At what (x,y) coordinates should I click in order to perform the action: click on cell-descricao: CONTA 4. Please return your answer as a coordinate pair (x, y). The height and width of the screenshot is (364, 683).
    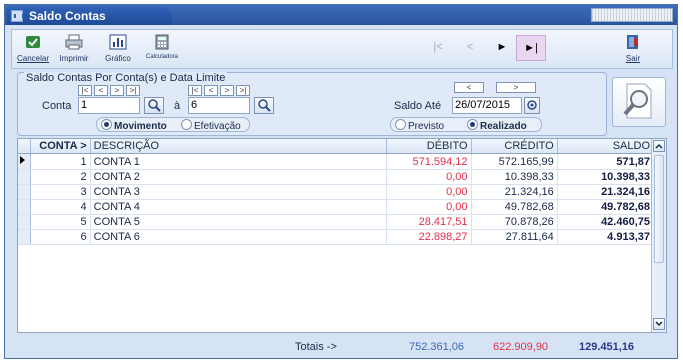
    Looking at the image, I should click on (239, 207).